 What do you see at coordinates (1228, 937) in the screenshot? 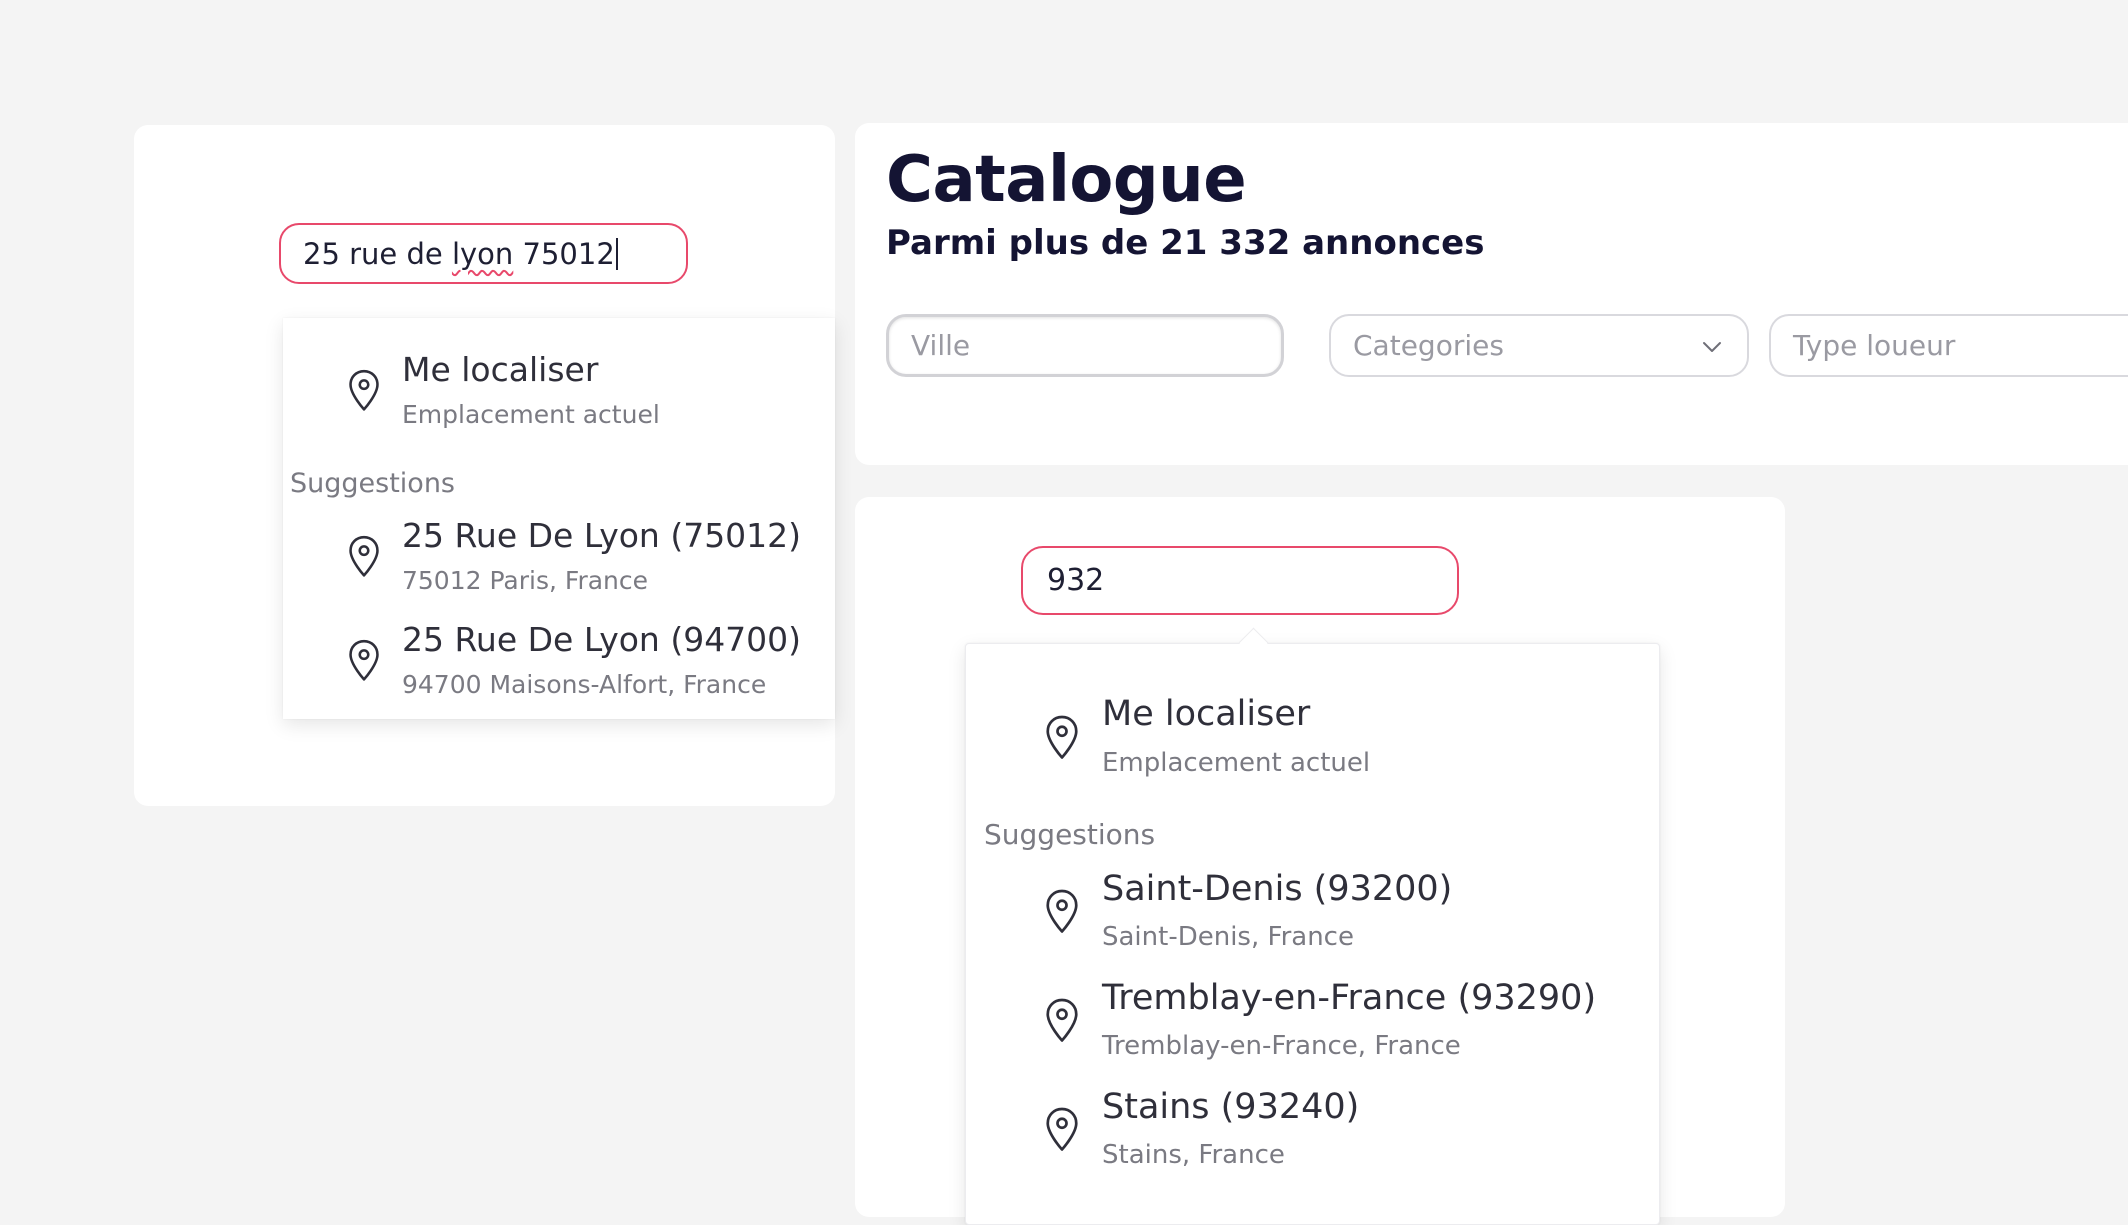
I see `suggestion-subtitle: Saint-Denis, France` at bounding box center [1228, 937].